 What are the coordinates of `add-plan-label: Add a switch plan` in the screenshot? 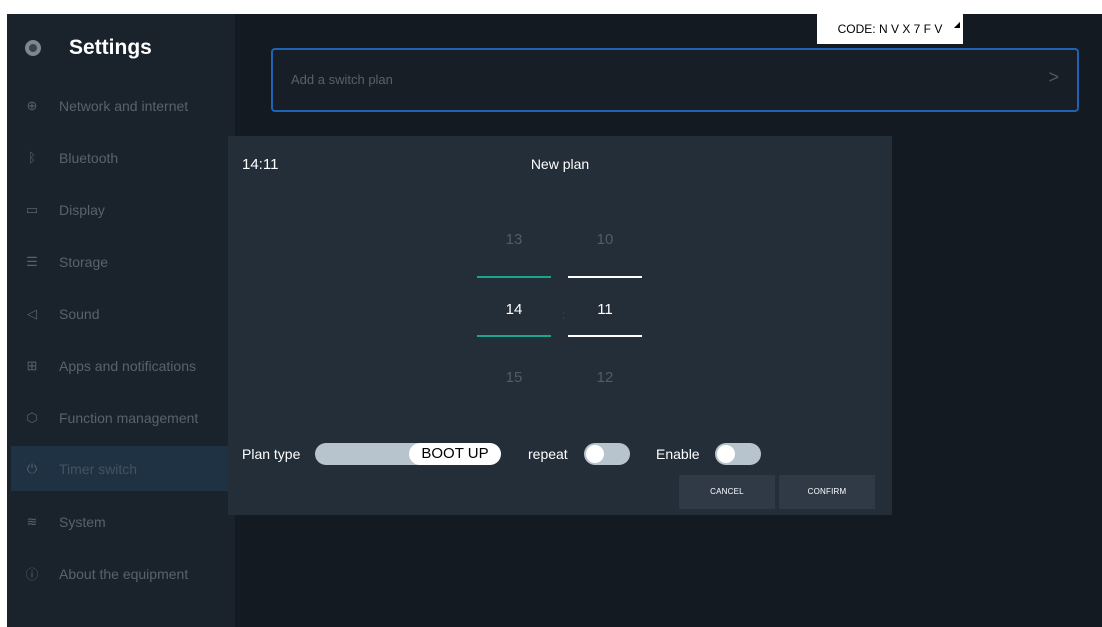 It's located at (342, 79).